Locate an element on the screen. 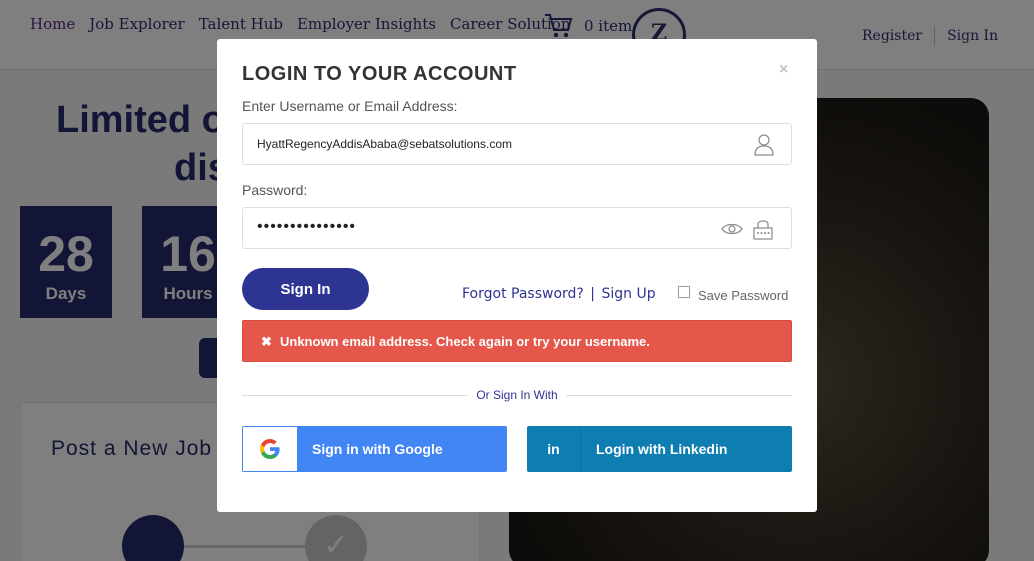 This screenshot has height=561, width=1034. google-sign-in-button: Sign in with Google is located at coordinates (374, 449).